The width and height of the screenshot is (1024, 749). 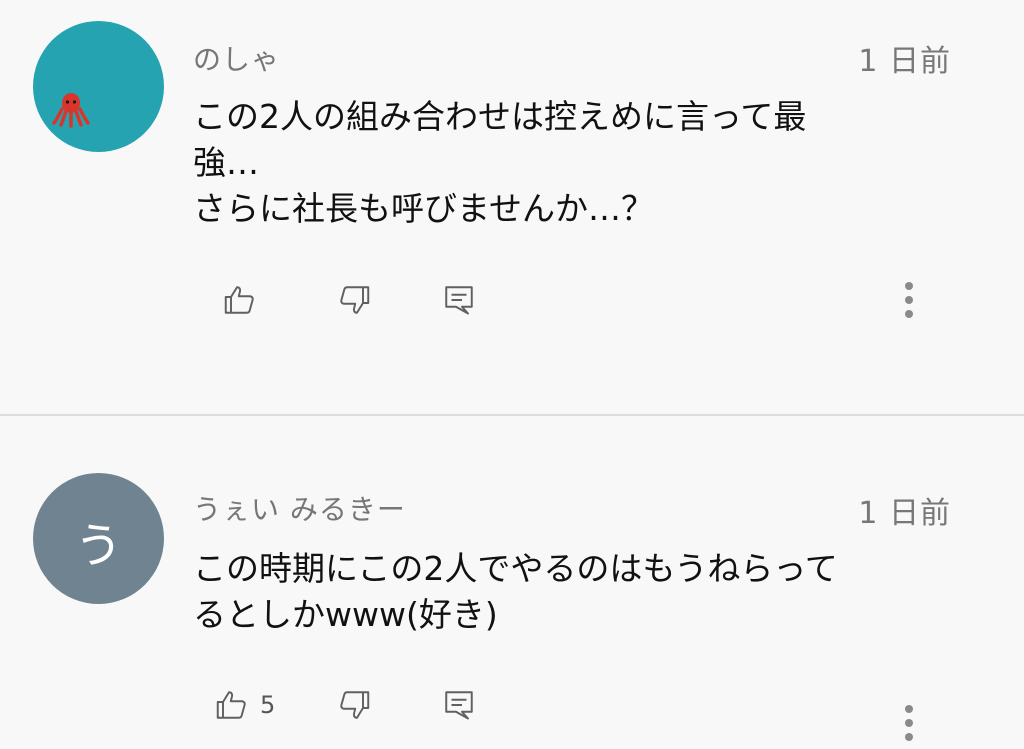 What do you see at coordinates (553, 163) in the screenshot?
I see `comment-text: この2人の組み合わせは控えめに言って最 強… さらに社長も呼びませんか…？` at bounding box center [553, 163].